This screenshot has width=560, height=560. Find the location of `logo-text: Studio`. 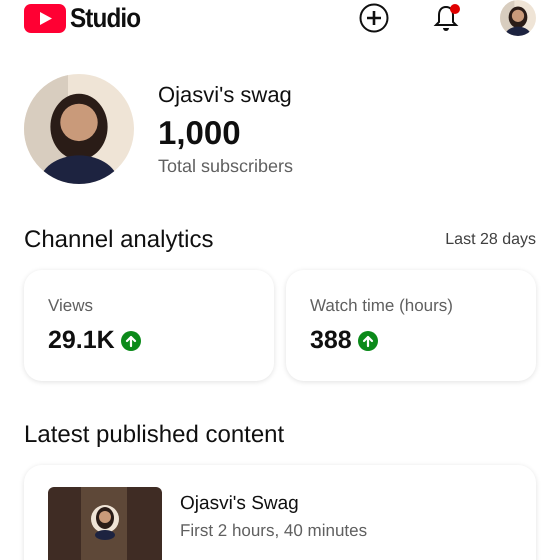

logo-text: Studio is located at coordinates (105, 18).